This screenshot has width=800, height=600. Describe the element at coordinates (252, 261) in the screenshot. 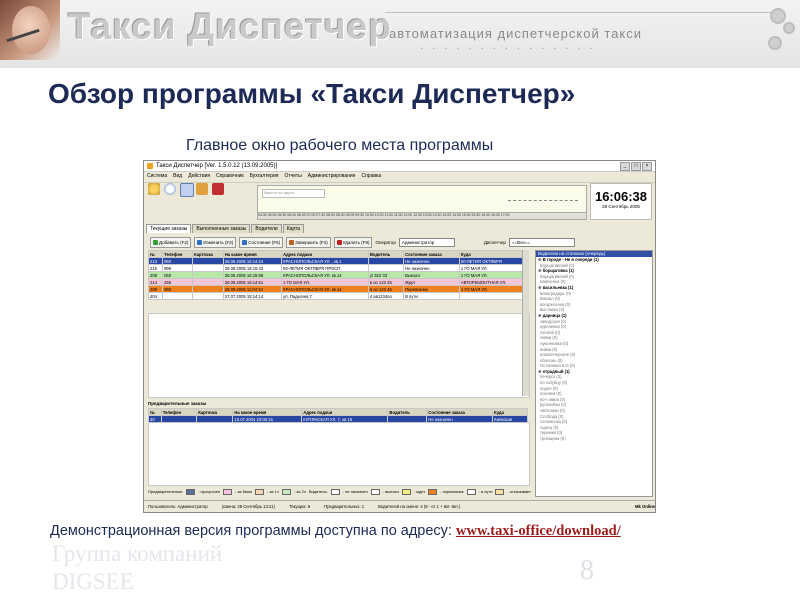

I see `table-cell: 28.09.2005 16:14:24` at that location.